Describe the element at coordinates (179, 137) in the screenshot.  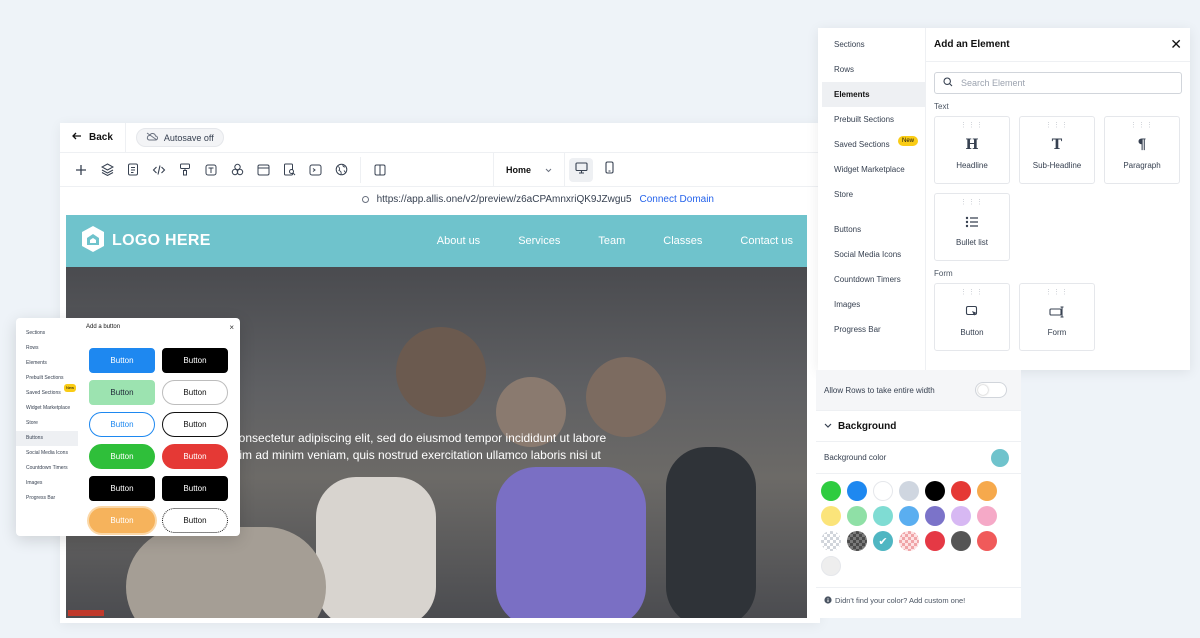
I see `autosave-toggle: Autosave off` at that location.